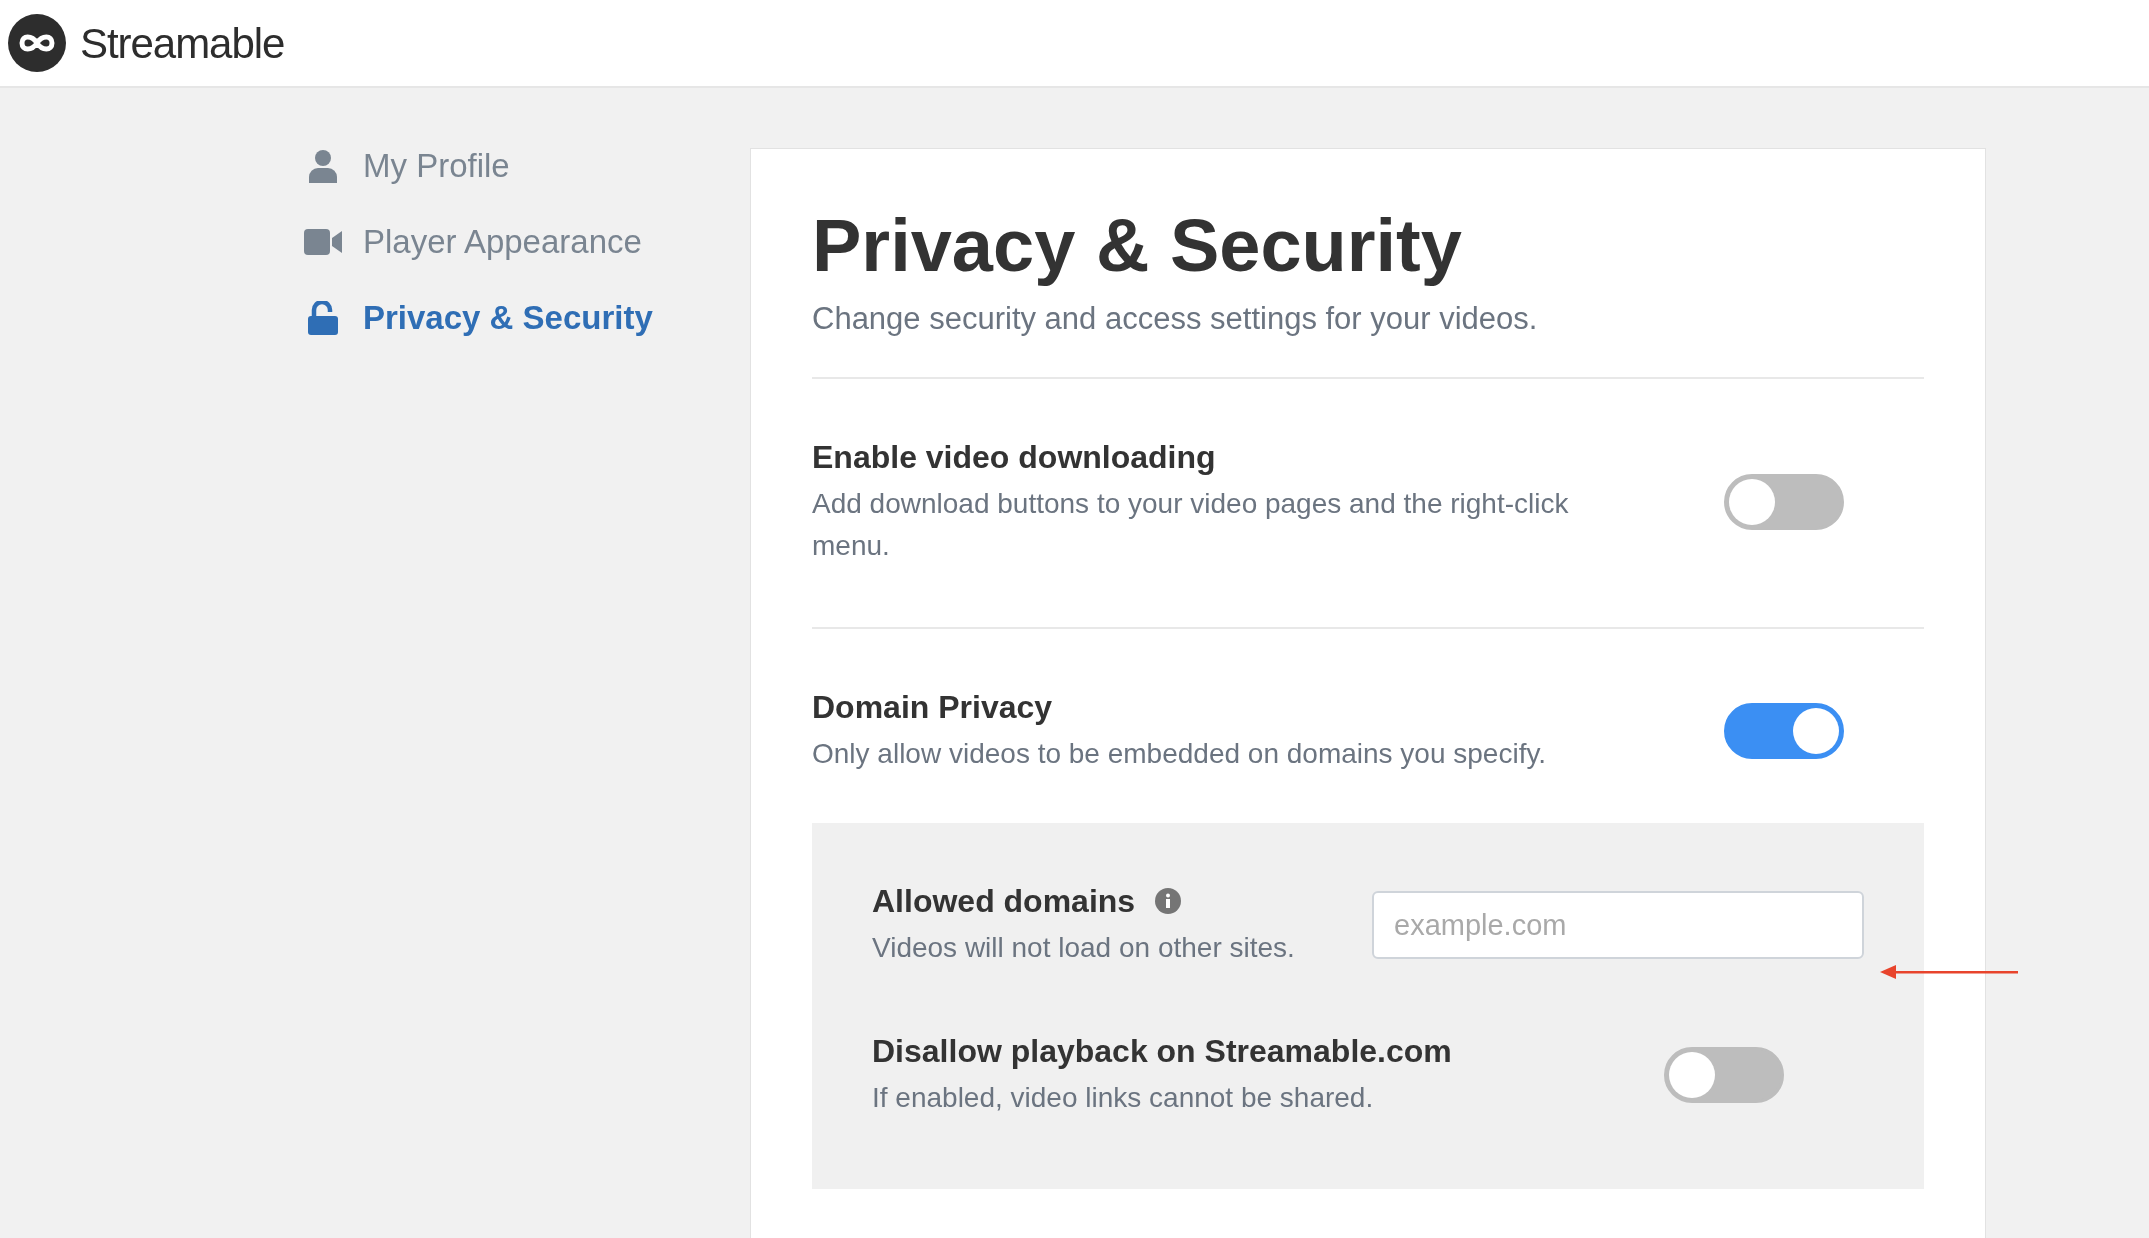 The width and height of the screenshot is (2149, 1238). What do you see at coordinates (1014, 457) in the screenshot?
I see `setting-title: Enable video downloading` at bounding box center [1014, 457].